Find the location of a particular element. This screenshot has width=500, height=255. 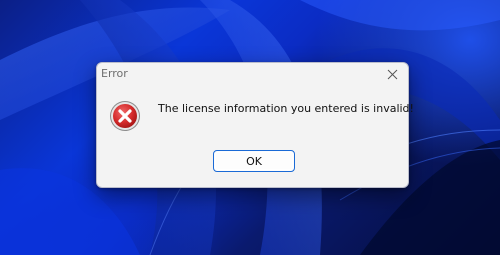

ok-button: OK is located at coordinates (254, 161).